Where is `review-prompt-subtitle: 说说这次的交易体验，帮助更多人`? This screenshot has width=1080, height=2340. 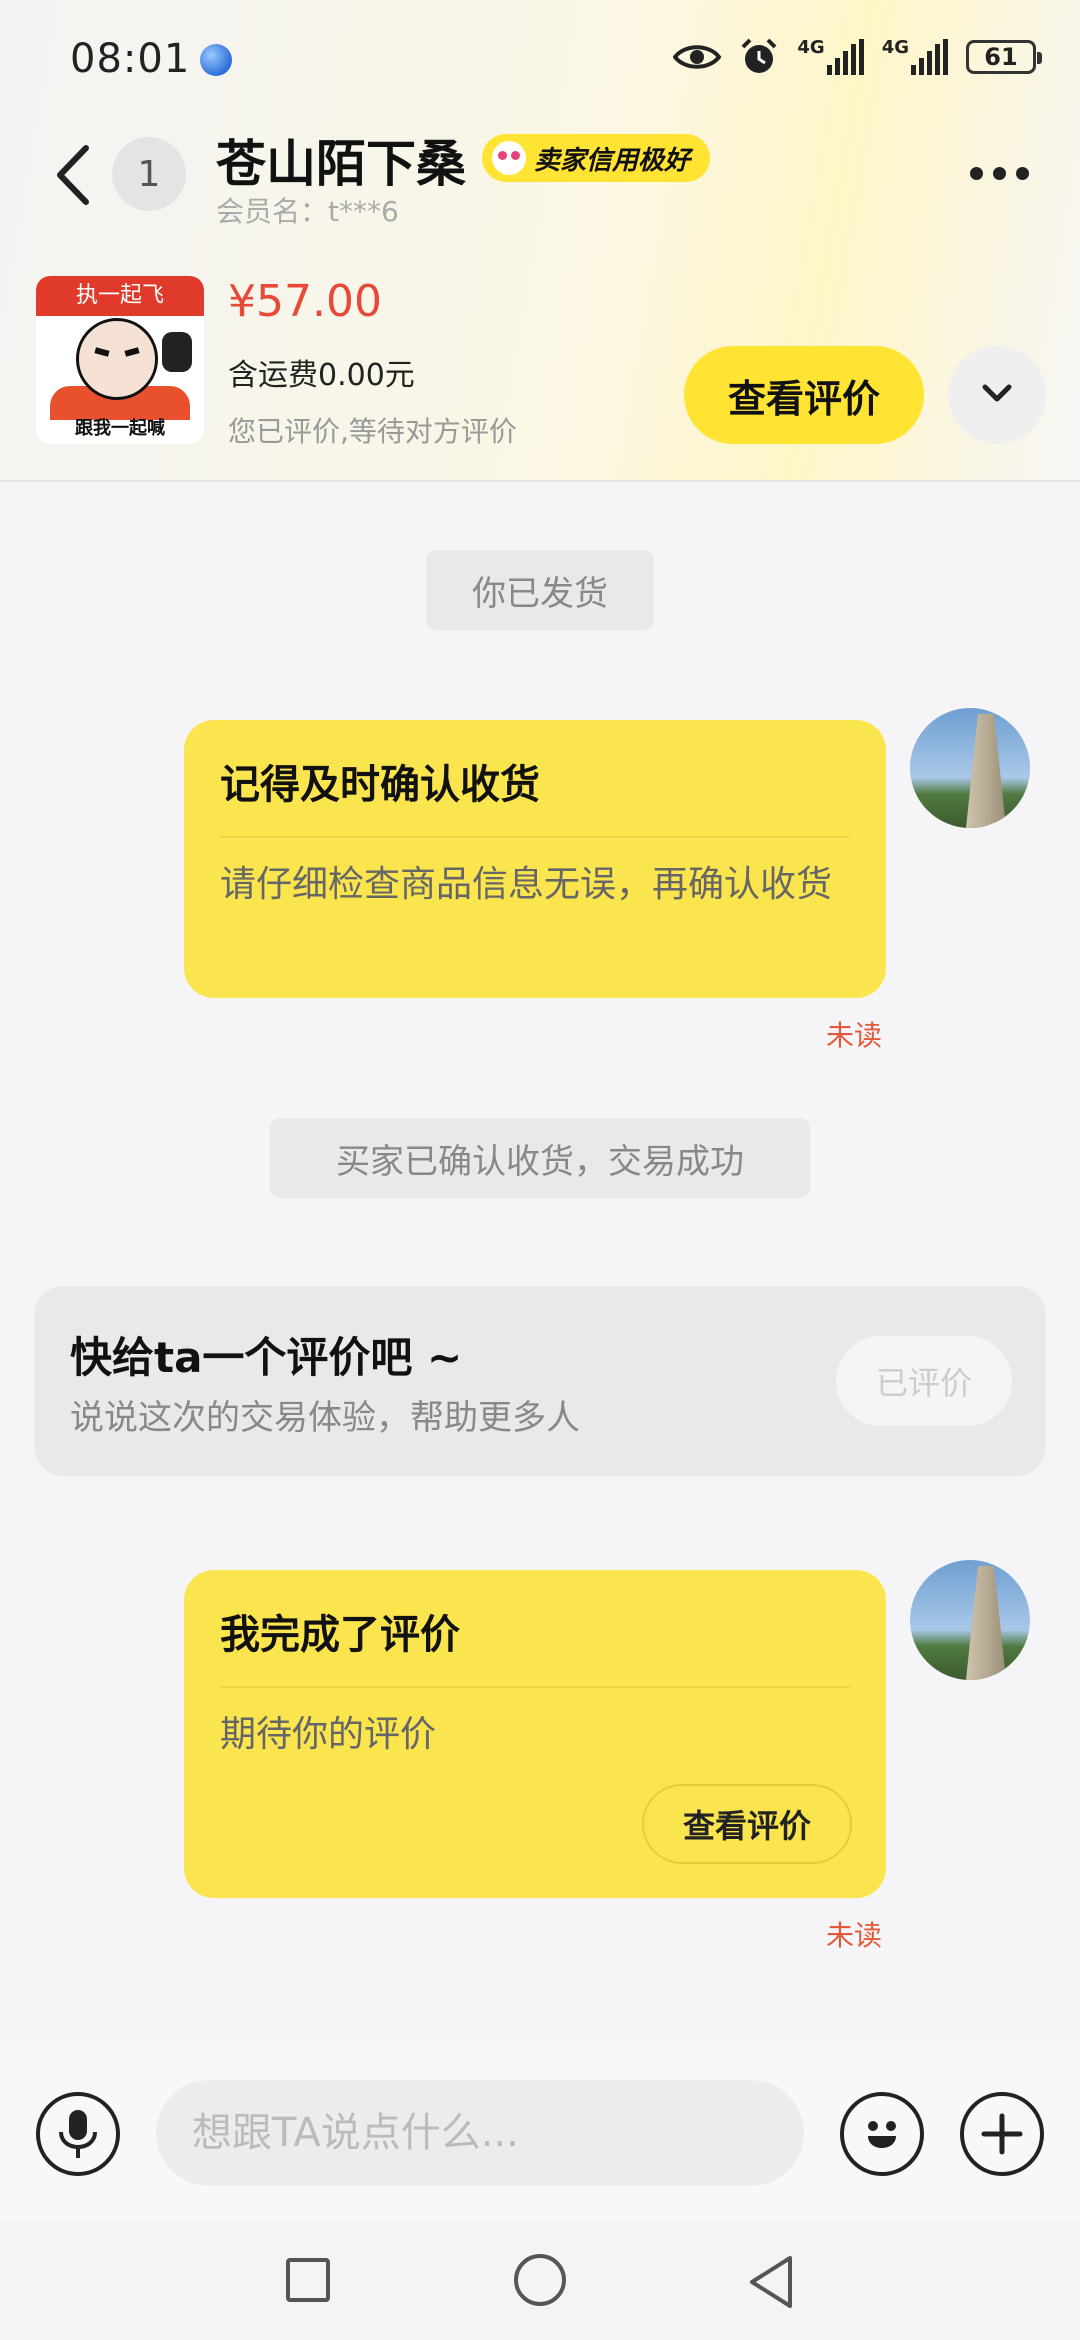 review-prompt-subtitle: 说说这次的交易体验，帮助更多人 is located at coordinates (325, 1418).